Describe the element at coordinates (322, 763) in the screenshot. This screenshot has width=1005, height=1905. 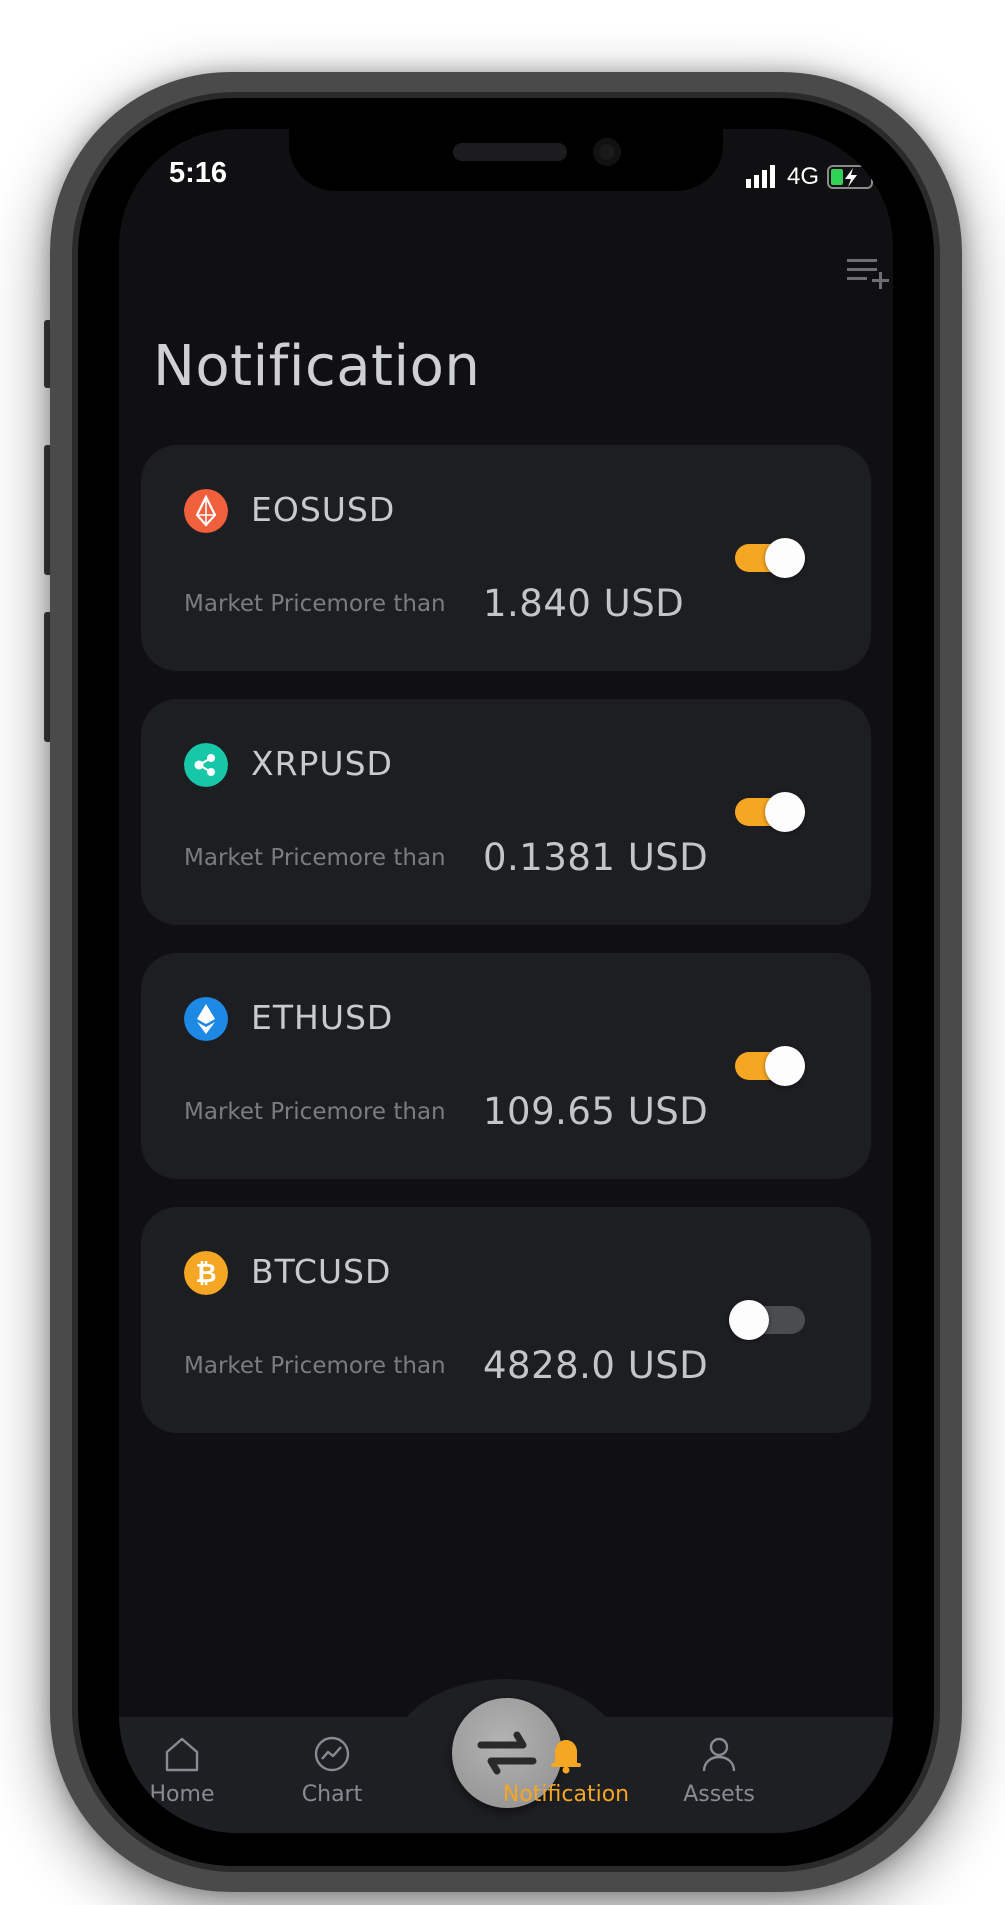
I see `pair-name: XRPUSD` at that location.